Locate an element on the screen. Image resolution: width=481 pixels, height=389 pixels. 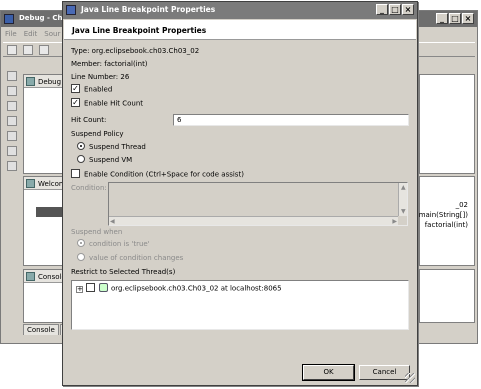
condition-changes-radio: value of condition changes is located at coordinates (130, 257).